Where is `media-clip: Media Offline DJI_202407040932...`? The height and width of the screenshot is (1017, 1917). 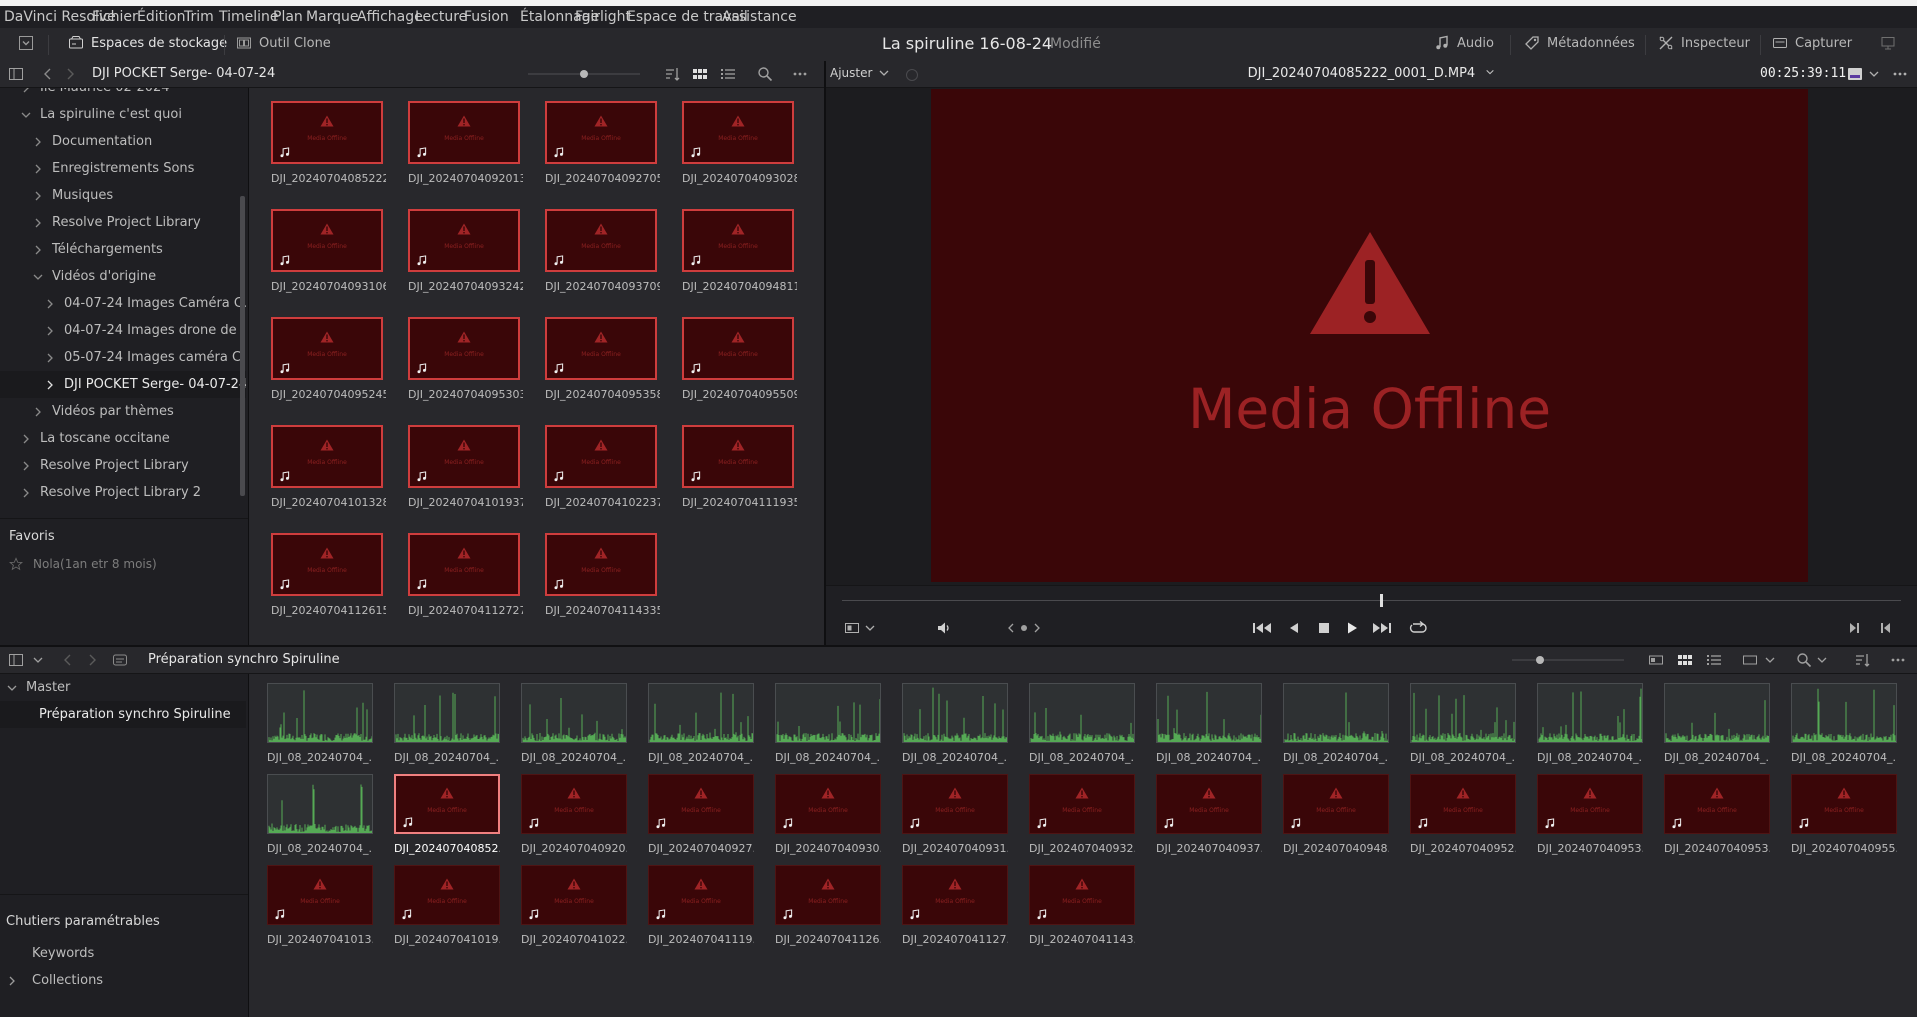 media-clip: Media Offline DJI_202407040932... is located at coordinates (1082, 814).